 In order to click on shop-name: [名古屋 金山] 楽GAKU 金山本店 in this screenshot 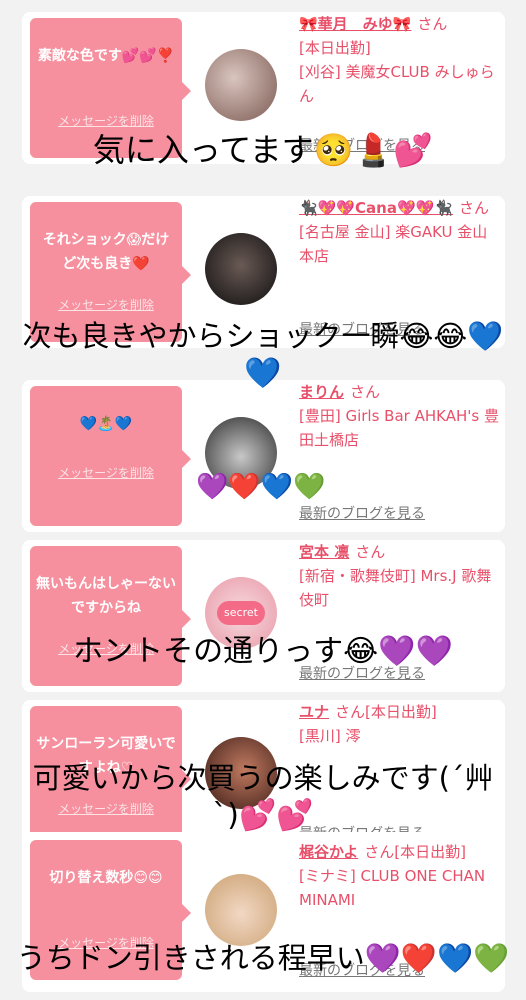, I will do `click(393, 244)`.